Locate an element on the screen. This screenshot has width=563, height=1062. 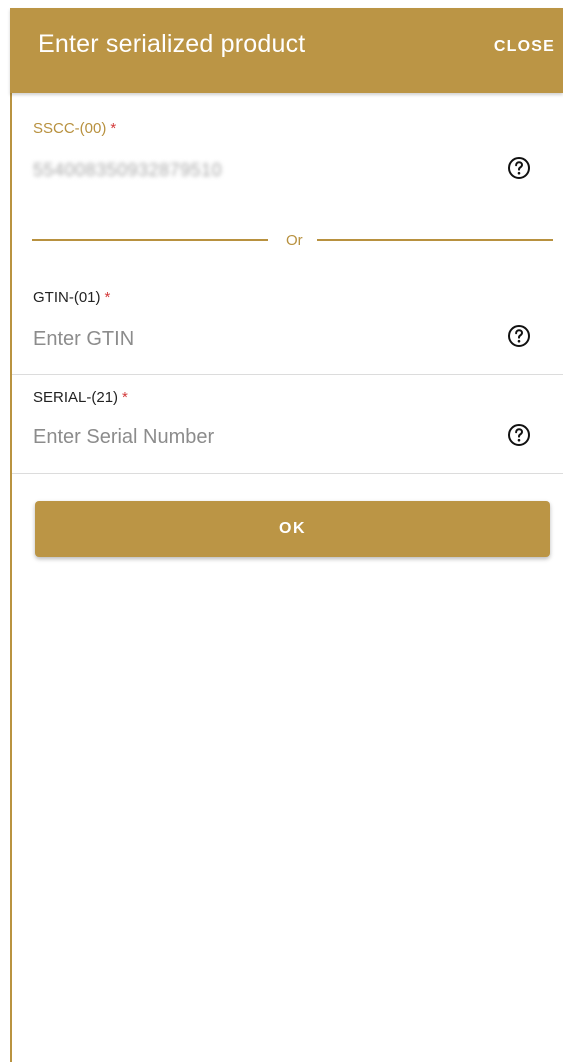
serial-field: SERIAL-(21) * Enter Serial Number is located at coordinates (287, 426).